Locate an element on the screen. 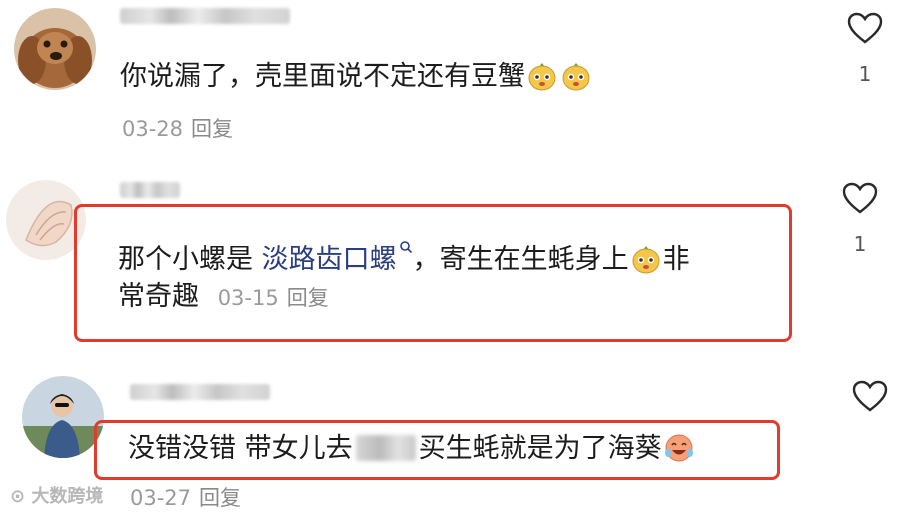  comment-body: 没错没错 带女儿去 is located at coordinates (240, 448).